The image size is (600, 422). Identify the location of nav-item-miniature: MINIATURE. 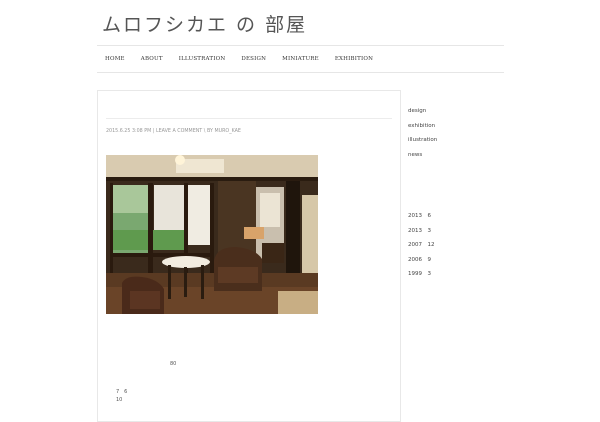
(300, 59).